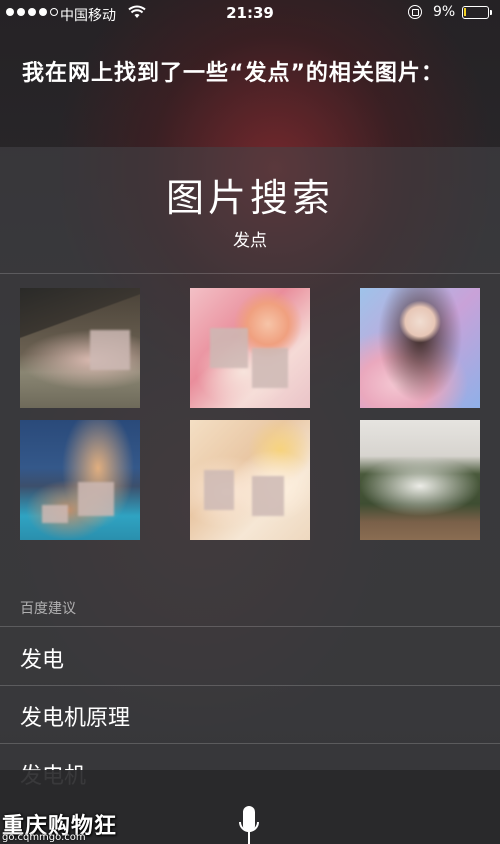 Image resolution: width=500 pixels, height=844 pixels. Describe the element at coordinates (42, 658) in the screenshot. I see `suggestion-item: 发电` at that location.